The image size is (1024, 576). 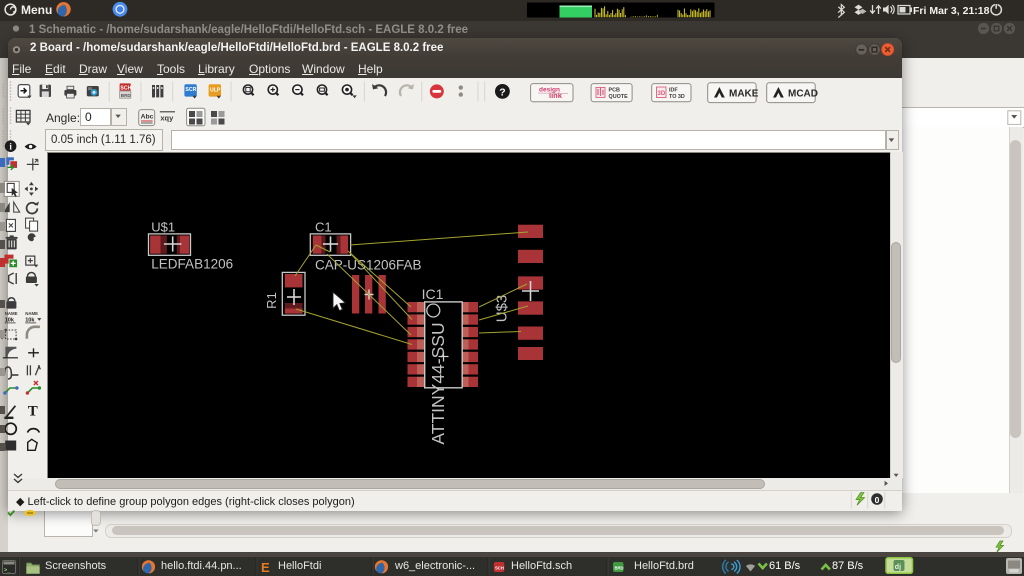 I want to click on svg-text: CAP-US1206FAB, so click(x=368, y=264).